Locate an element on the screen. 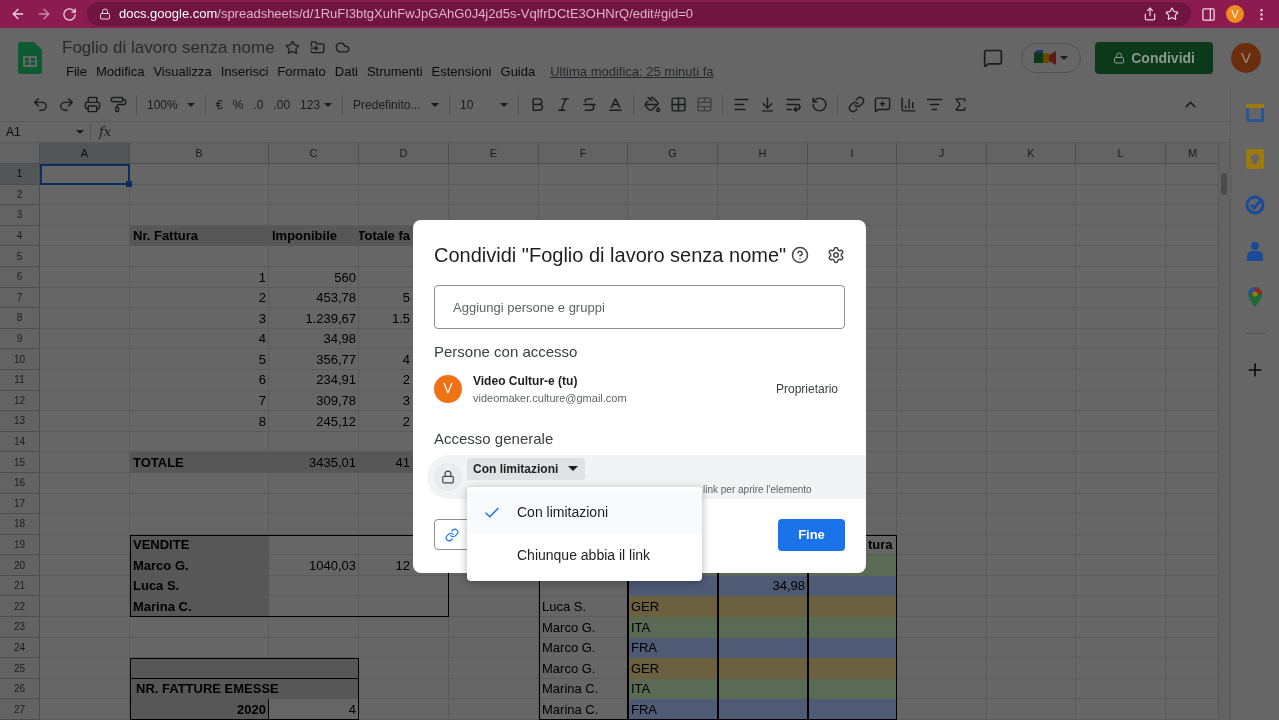 The width and height of the screenshot is (1279, 720). side-panel-icon is located at coordinates (1208, 14).